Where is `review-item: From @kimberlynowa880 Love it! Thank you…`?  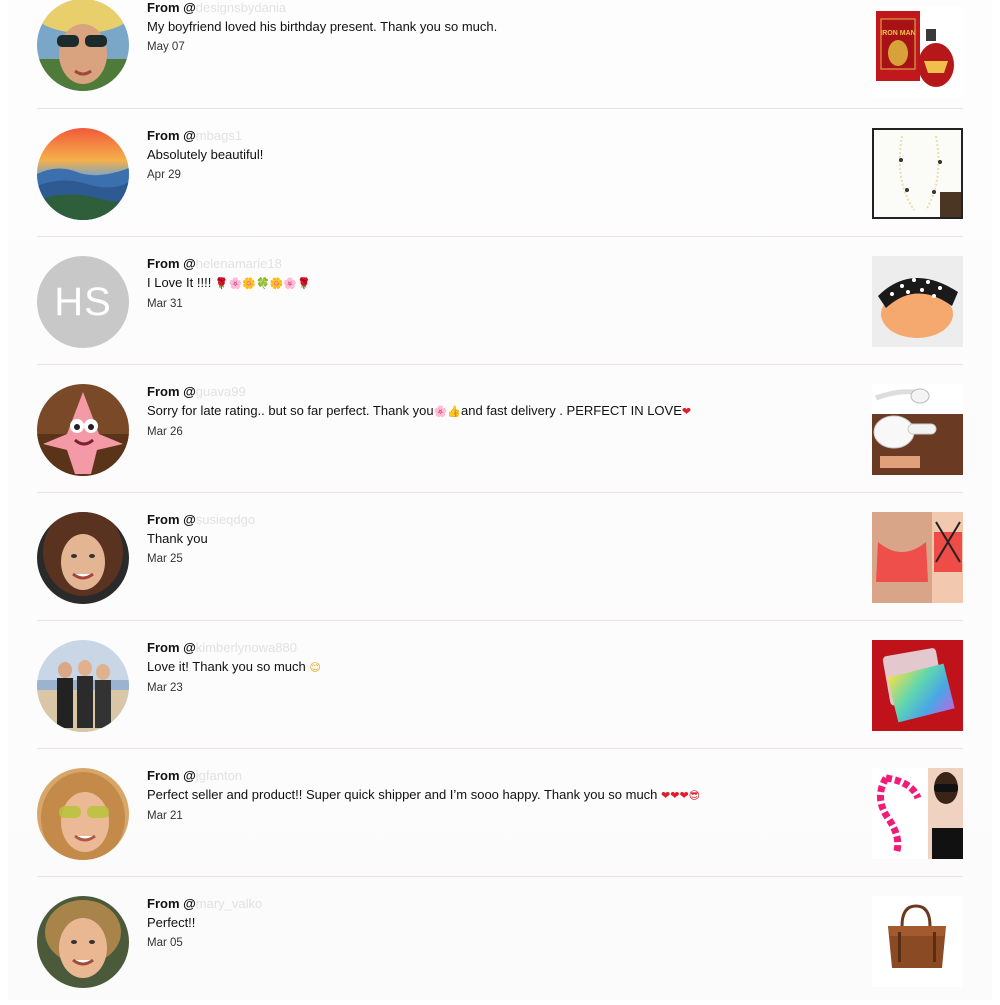
review-item: From @kimberlynowa880 Love it! Thank you… is located at coordinates (500, 685).